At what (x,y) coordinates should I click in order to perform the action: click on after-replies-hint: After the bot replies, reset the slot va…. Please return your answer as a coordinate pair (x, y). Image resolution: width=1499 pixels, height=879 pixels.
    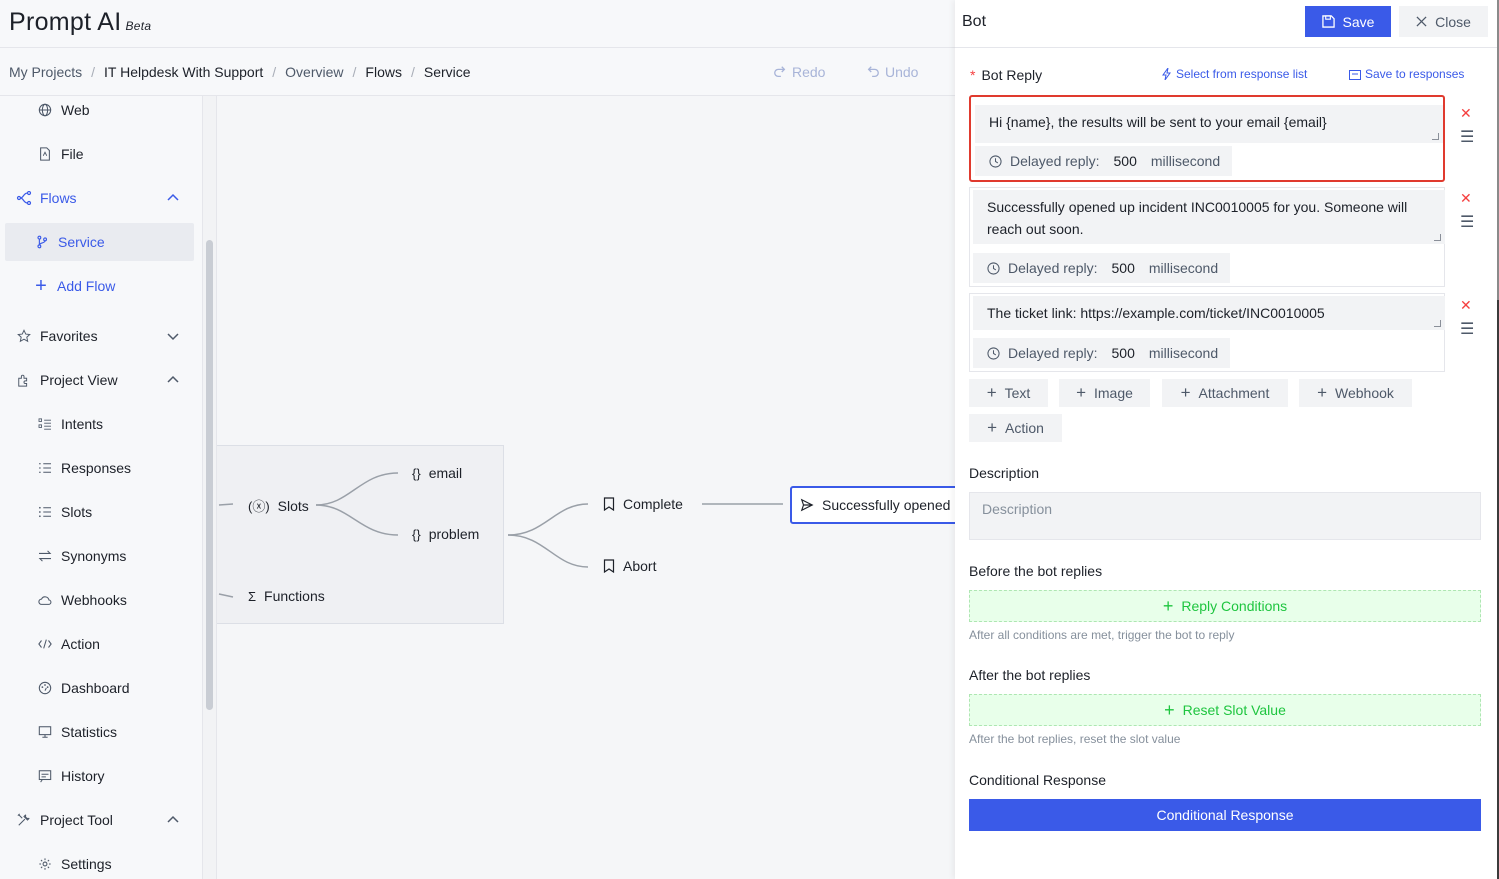
    Looking at the image, I should click on (1075, 739).